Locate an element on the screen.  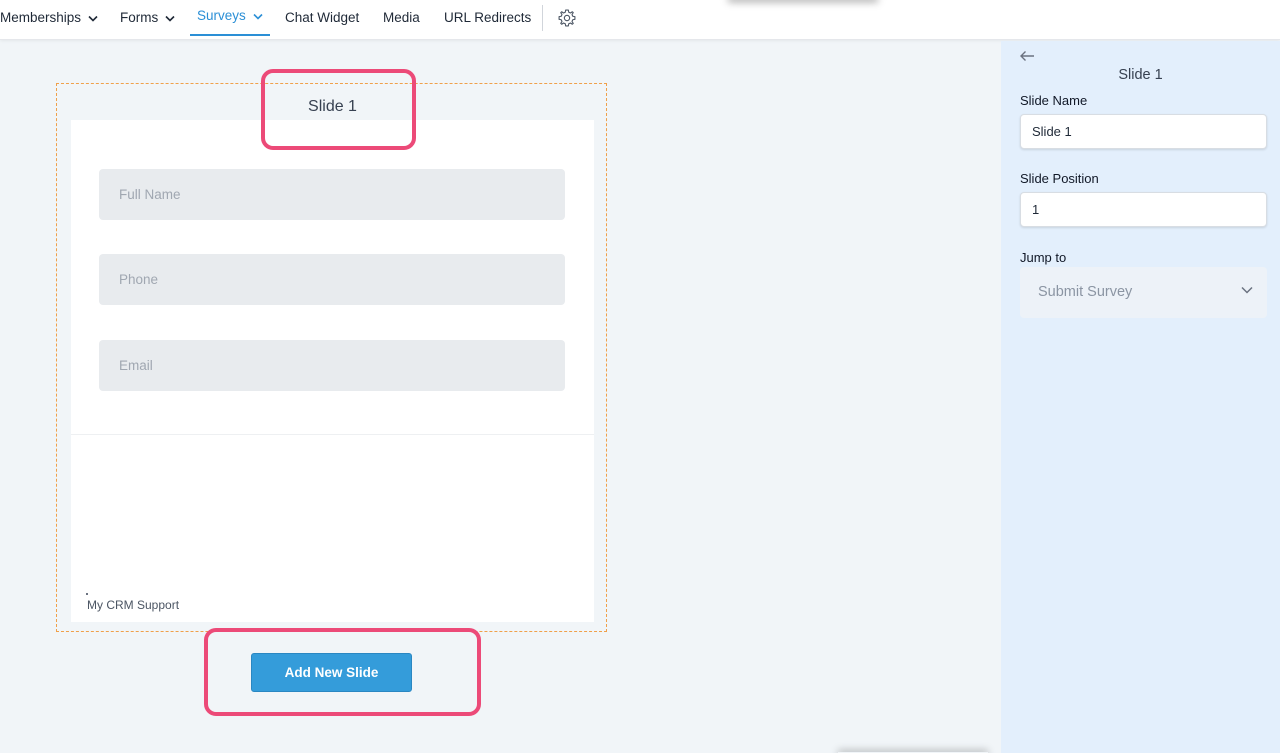
jump-to-value: Submit Survey is located at coordinates (1085, 292).